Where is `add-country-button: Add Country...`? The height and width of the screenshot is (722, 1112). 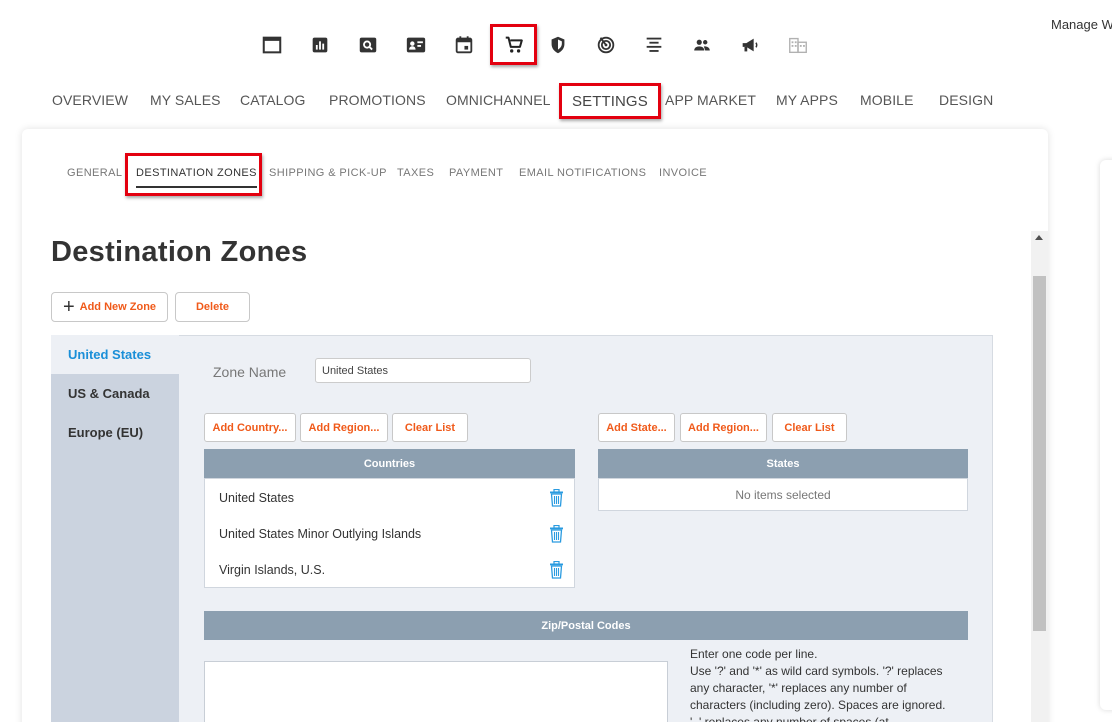 add-country-button: Add Country... is located at coordinates (250, 427).